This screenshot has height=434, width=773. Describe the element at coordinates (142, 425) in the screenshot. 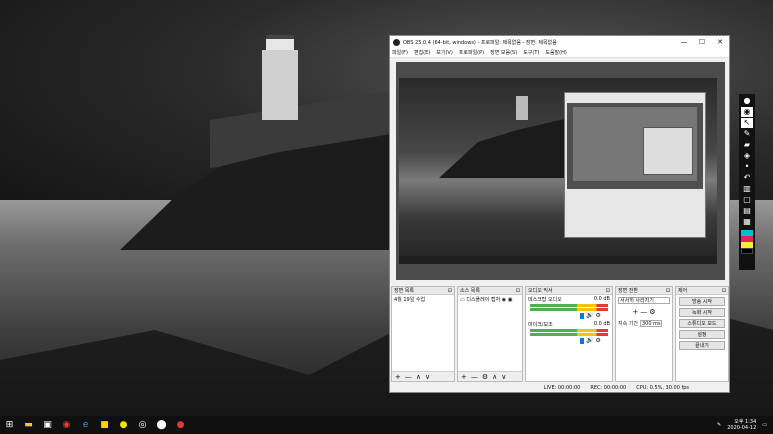

I see `obs-icon: ◎` at that location.